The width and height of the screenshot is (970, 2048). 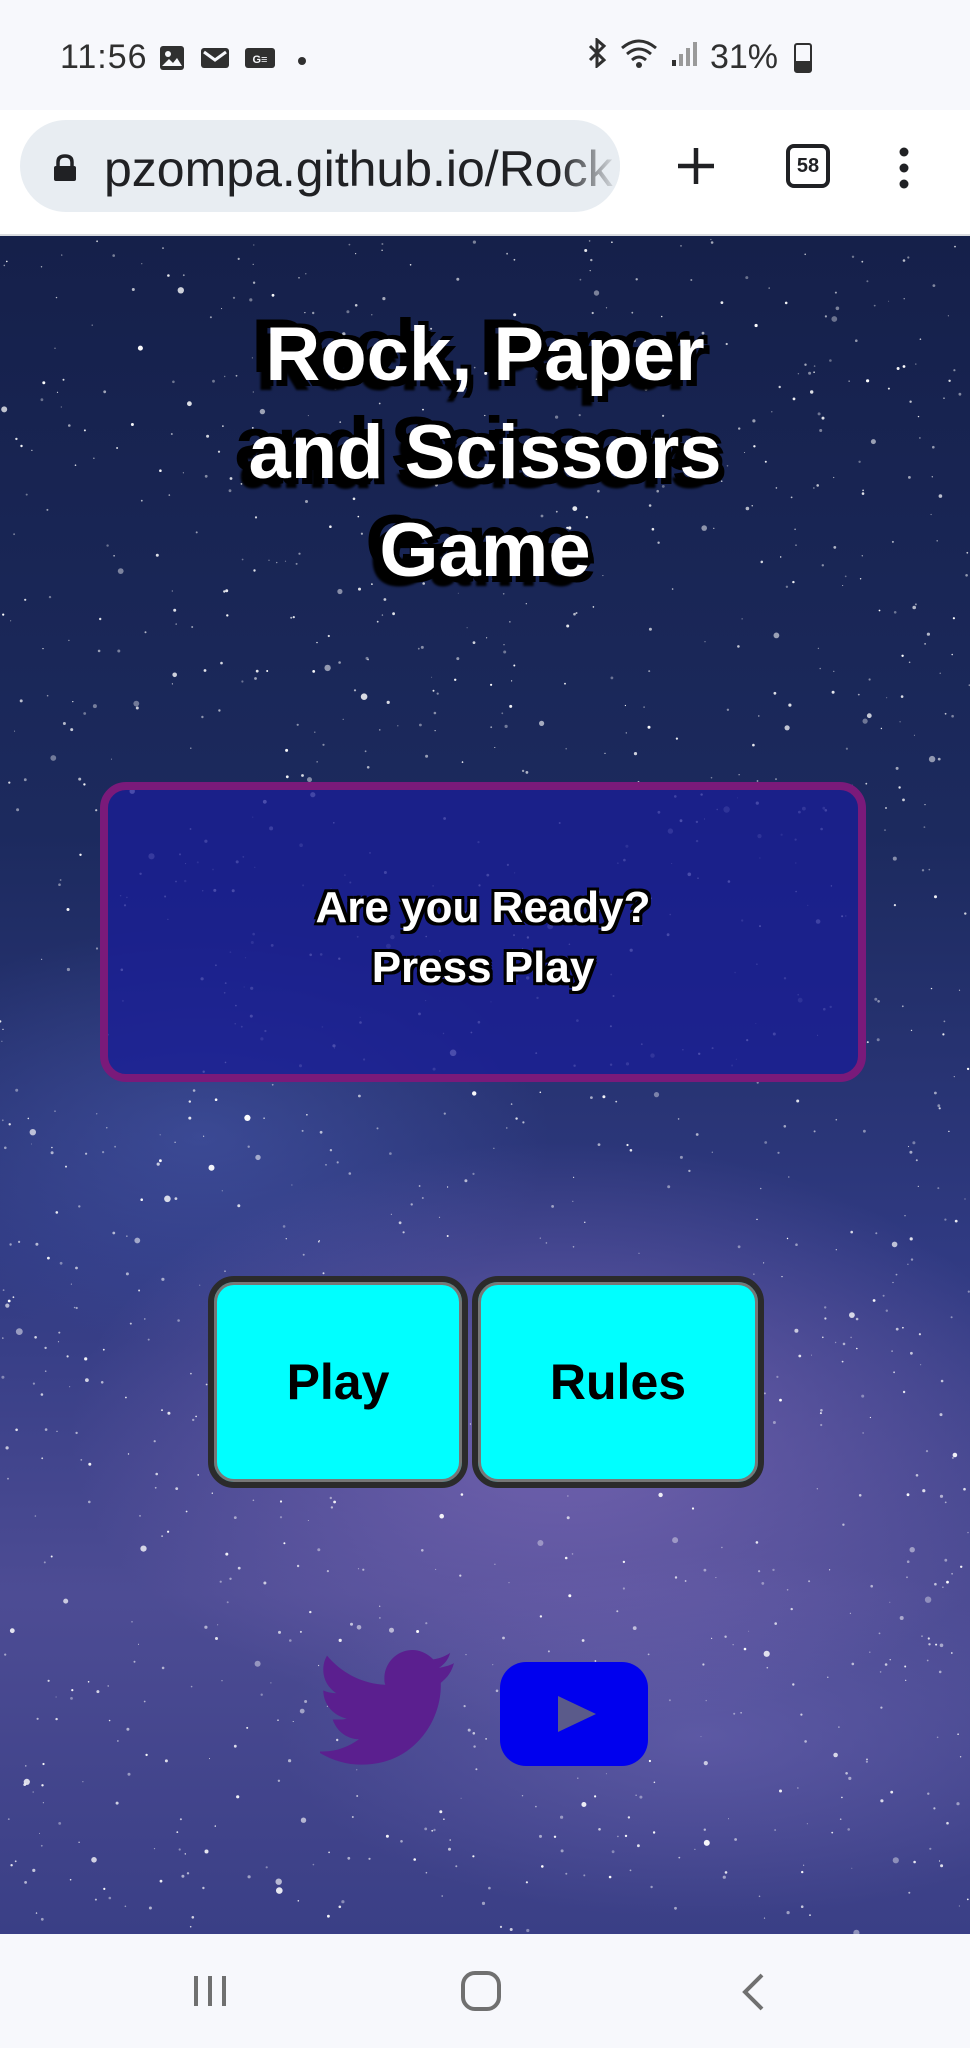 I want to click on wifi-icon, so click(x=639, y=57).